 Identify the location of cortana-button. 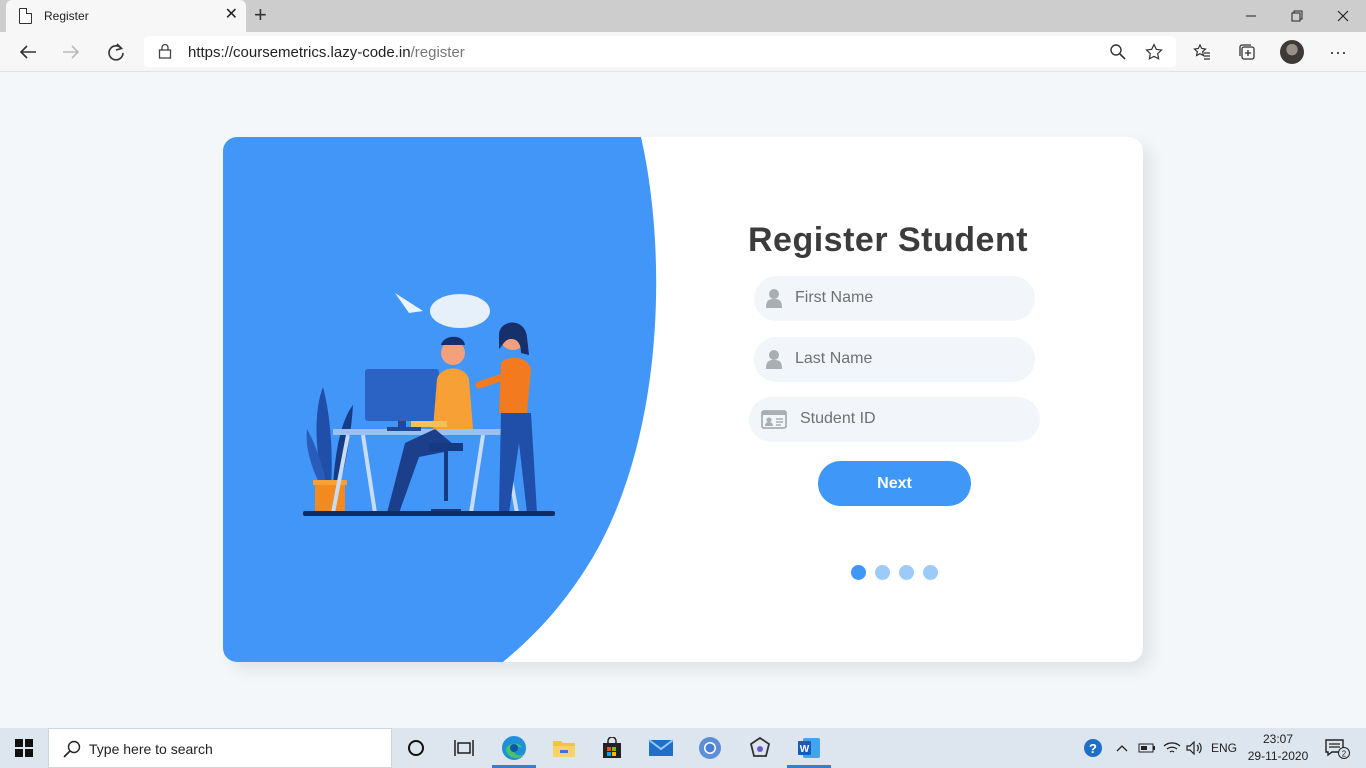
(416, 748).